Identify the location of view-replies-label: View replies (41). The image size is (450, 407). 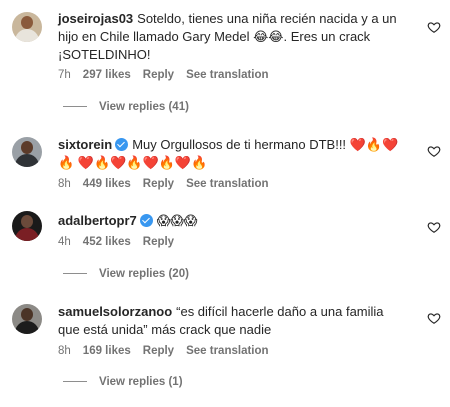
(144, 107).